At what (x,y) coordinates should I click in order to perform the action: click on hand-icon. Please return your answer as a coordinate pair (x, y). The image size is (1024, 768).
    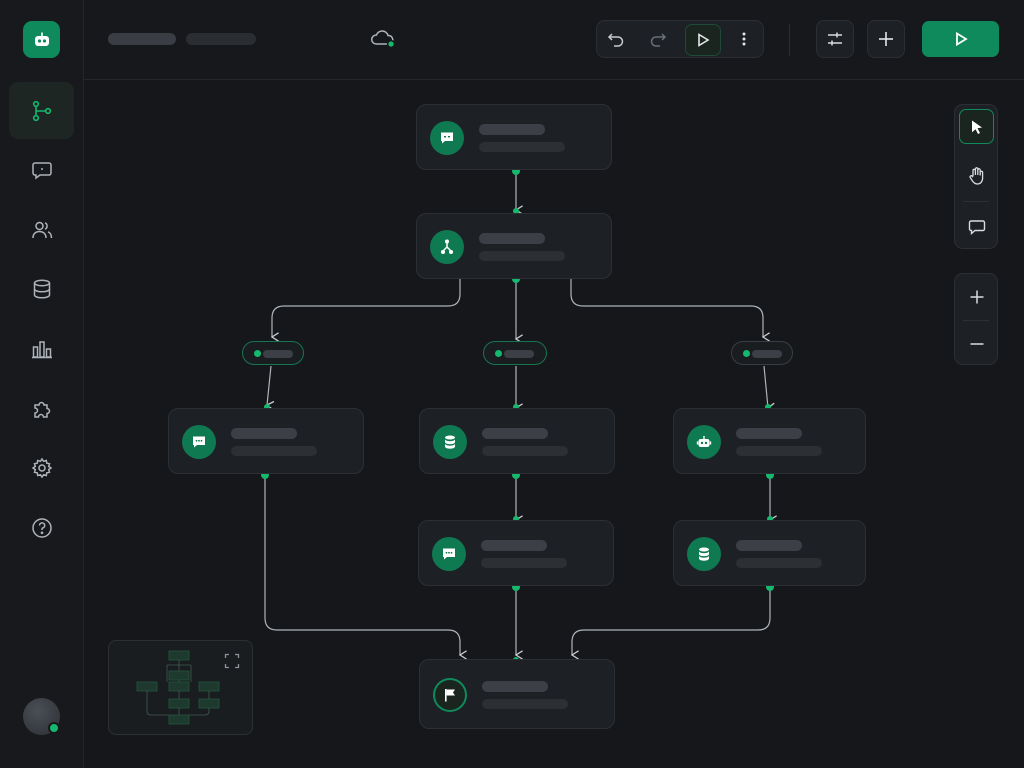
    Looking at the image, I should click on (975, 175).